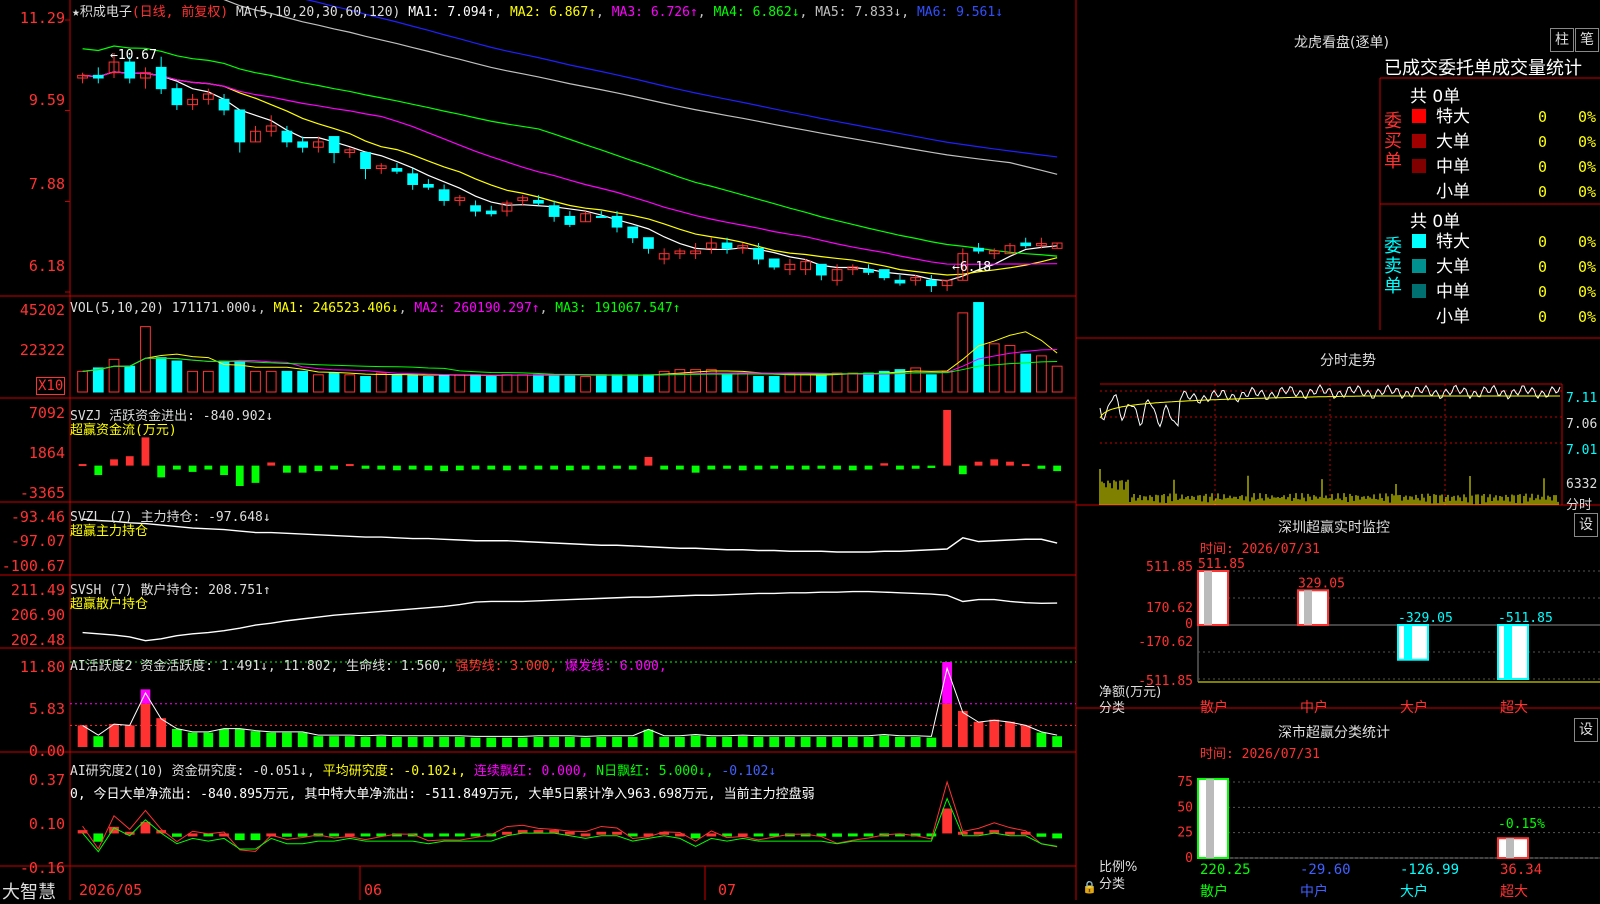 This screenshot has width=1600, height=904. I want to click on stock-name: 积成电子, so click(106, 12).